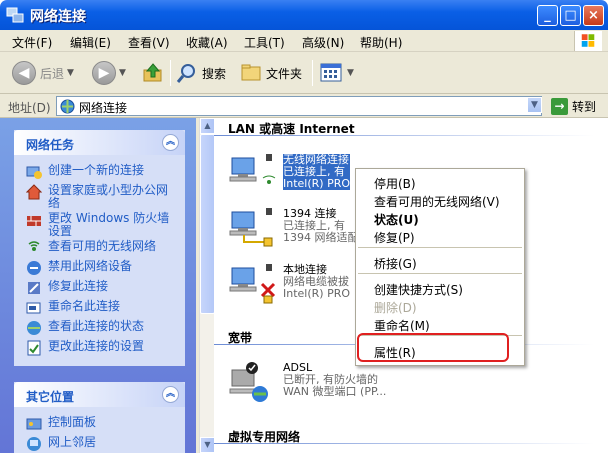 This screenshot has height=453, width=608. What do you see at coordinates (323, 42) in the screenshot?
I see `menu-advanced: 高级(N)` at bounding box center [323, 42].